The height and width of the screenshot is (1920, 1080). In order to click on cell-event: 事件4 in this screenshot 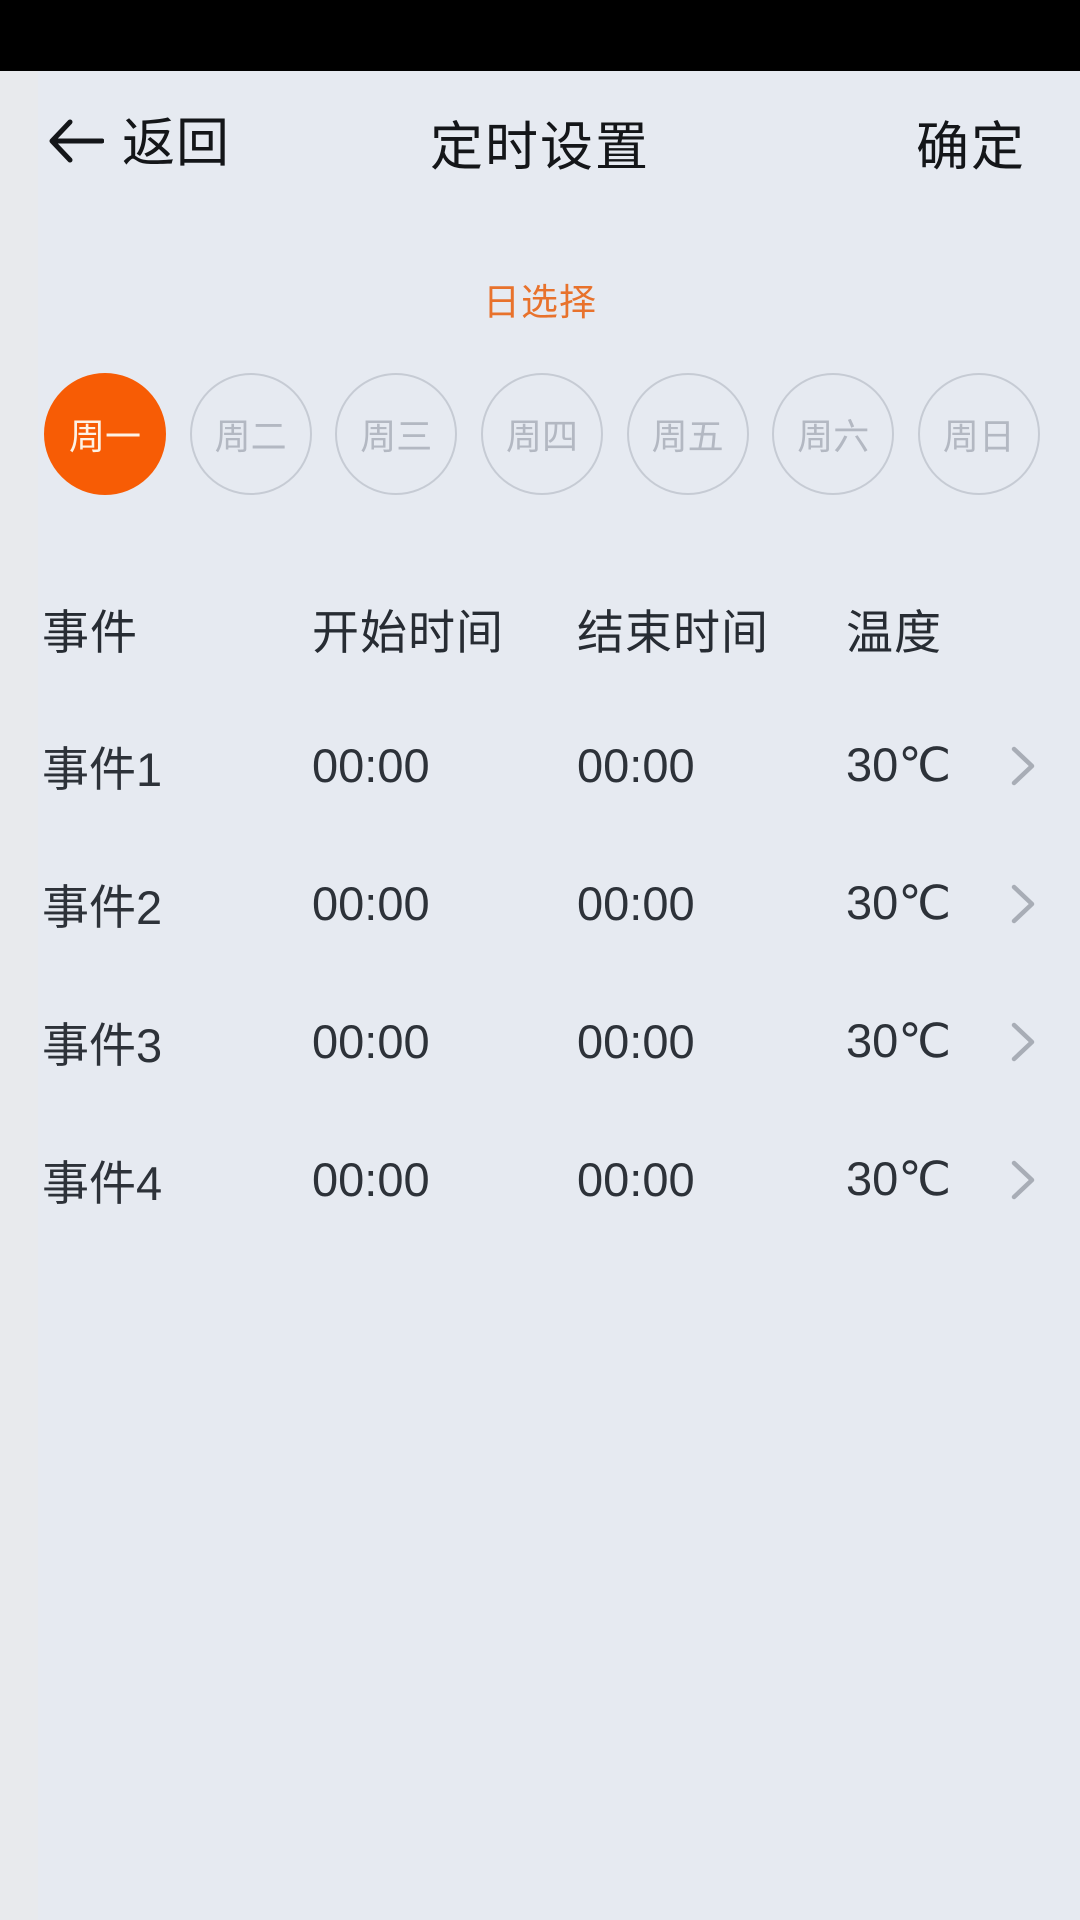, I will do `click(102, 1183)`.